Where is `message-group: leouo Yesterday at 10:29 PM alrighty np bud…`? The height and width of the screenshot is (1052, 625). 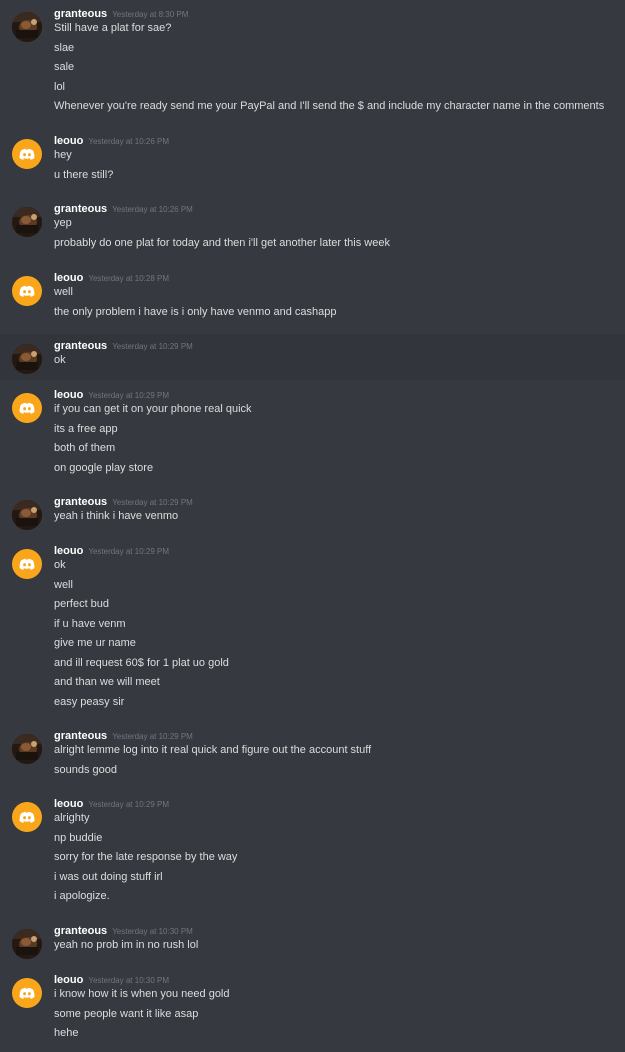
message-group: leouo Yesterday at 10:29 PM alrighty np bud… is located at coordinates (312, 854).